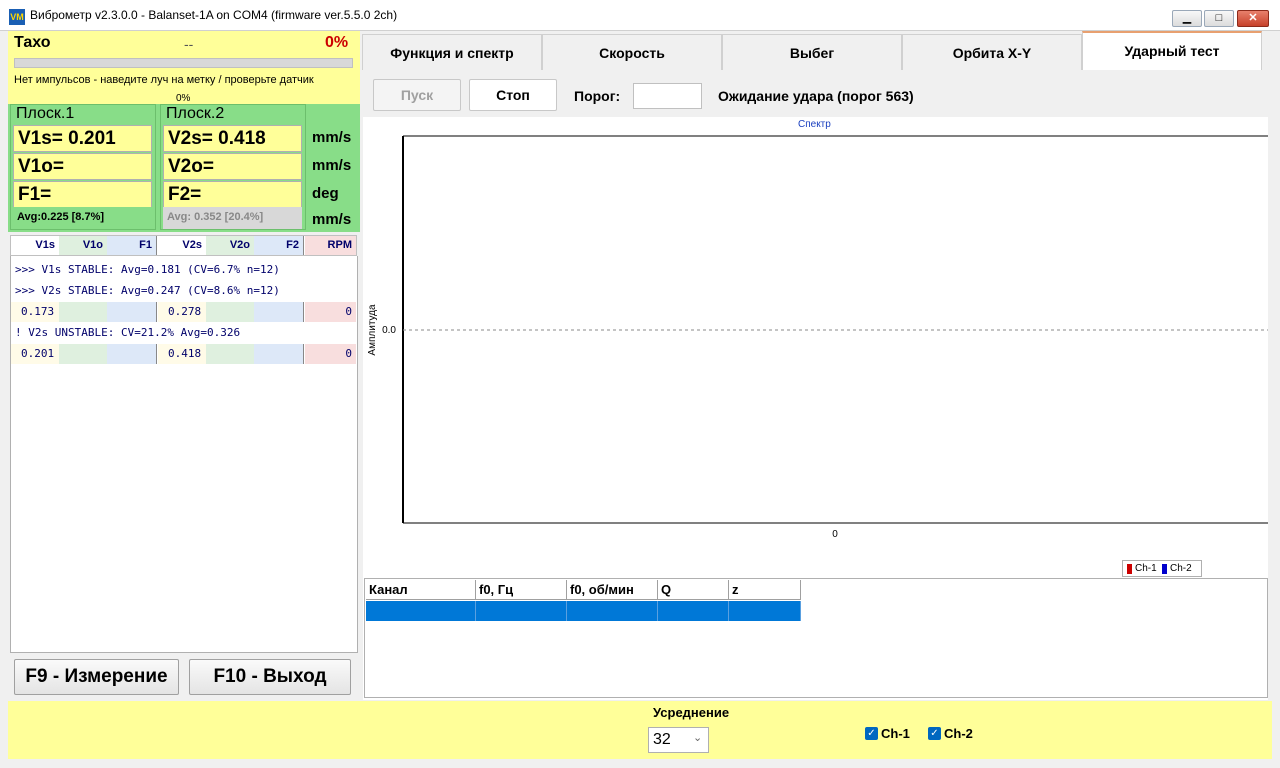 The width and height of the screenshot is (1280, 768). Describe the element at coordinates (1253, 18) in the screenshot. I see `close-button: ✕` at that location.